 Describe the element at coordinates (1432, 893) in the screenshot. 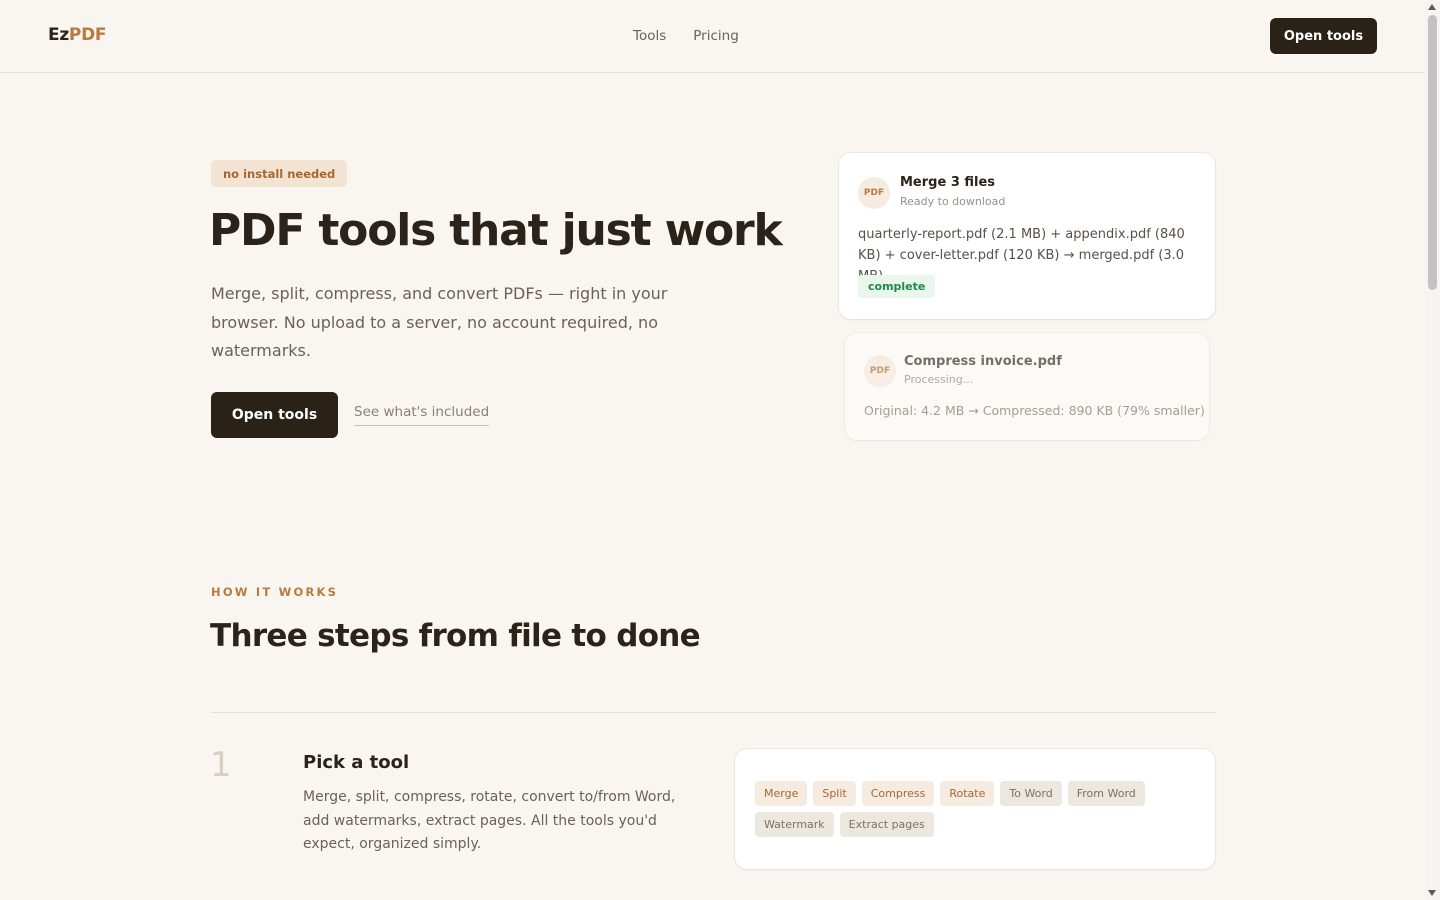

I see `scroll-down-arrow-icon` at that location.